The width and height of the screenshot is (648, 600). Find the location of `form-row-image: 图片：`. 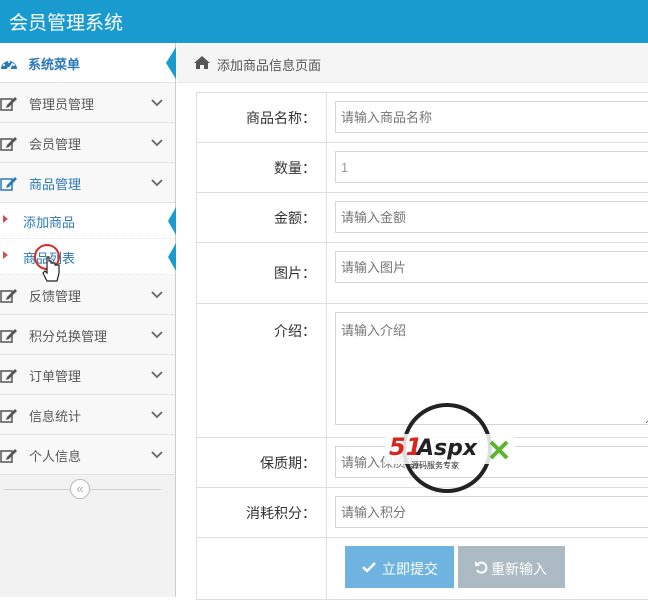

form-row-image: 图片： is located at coordinates (422, 273).